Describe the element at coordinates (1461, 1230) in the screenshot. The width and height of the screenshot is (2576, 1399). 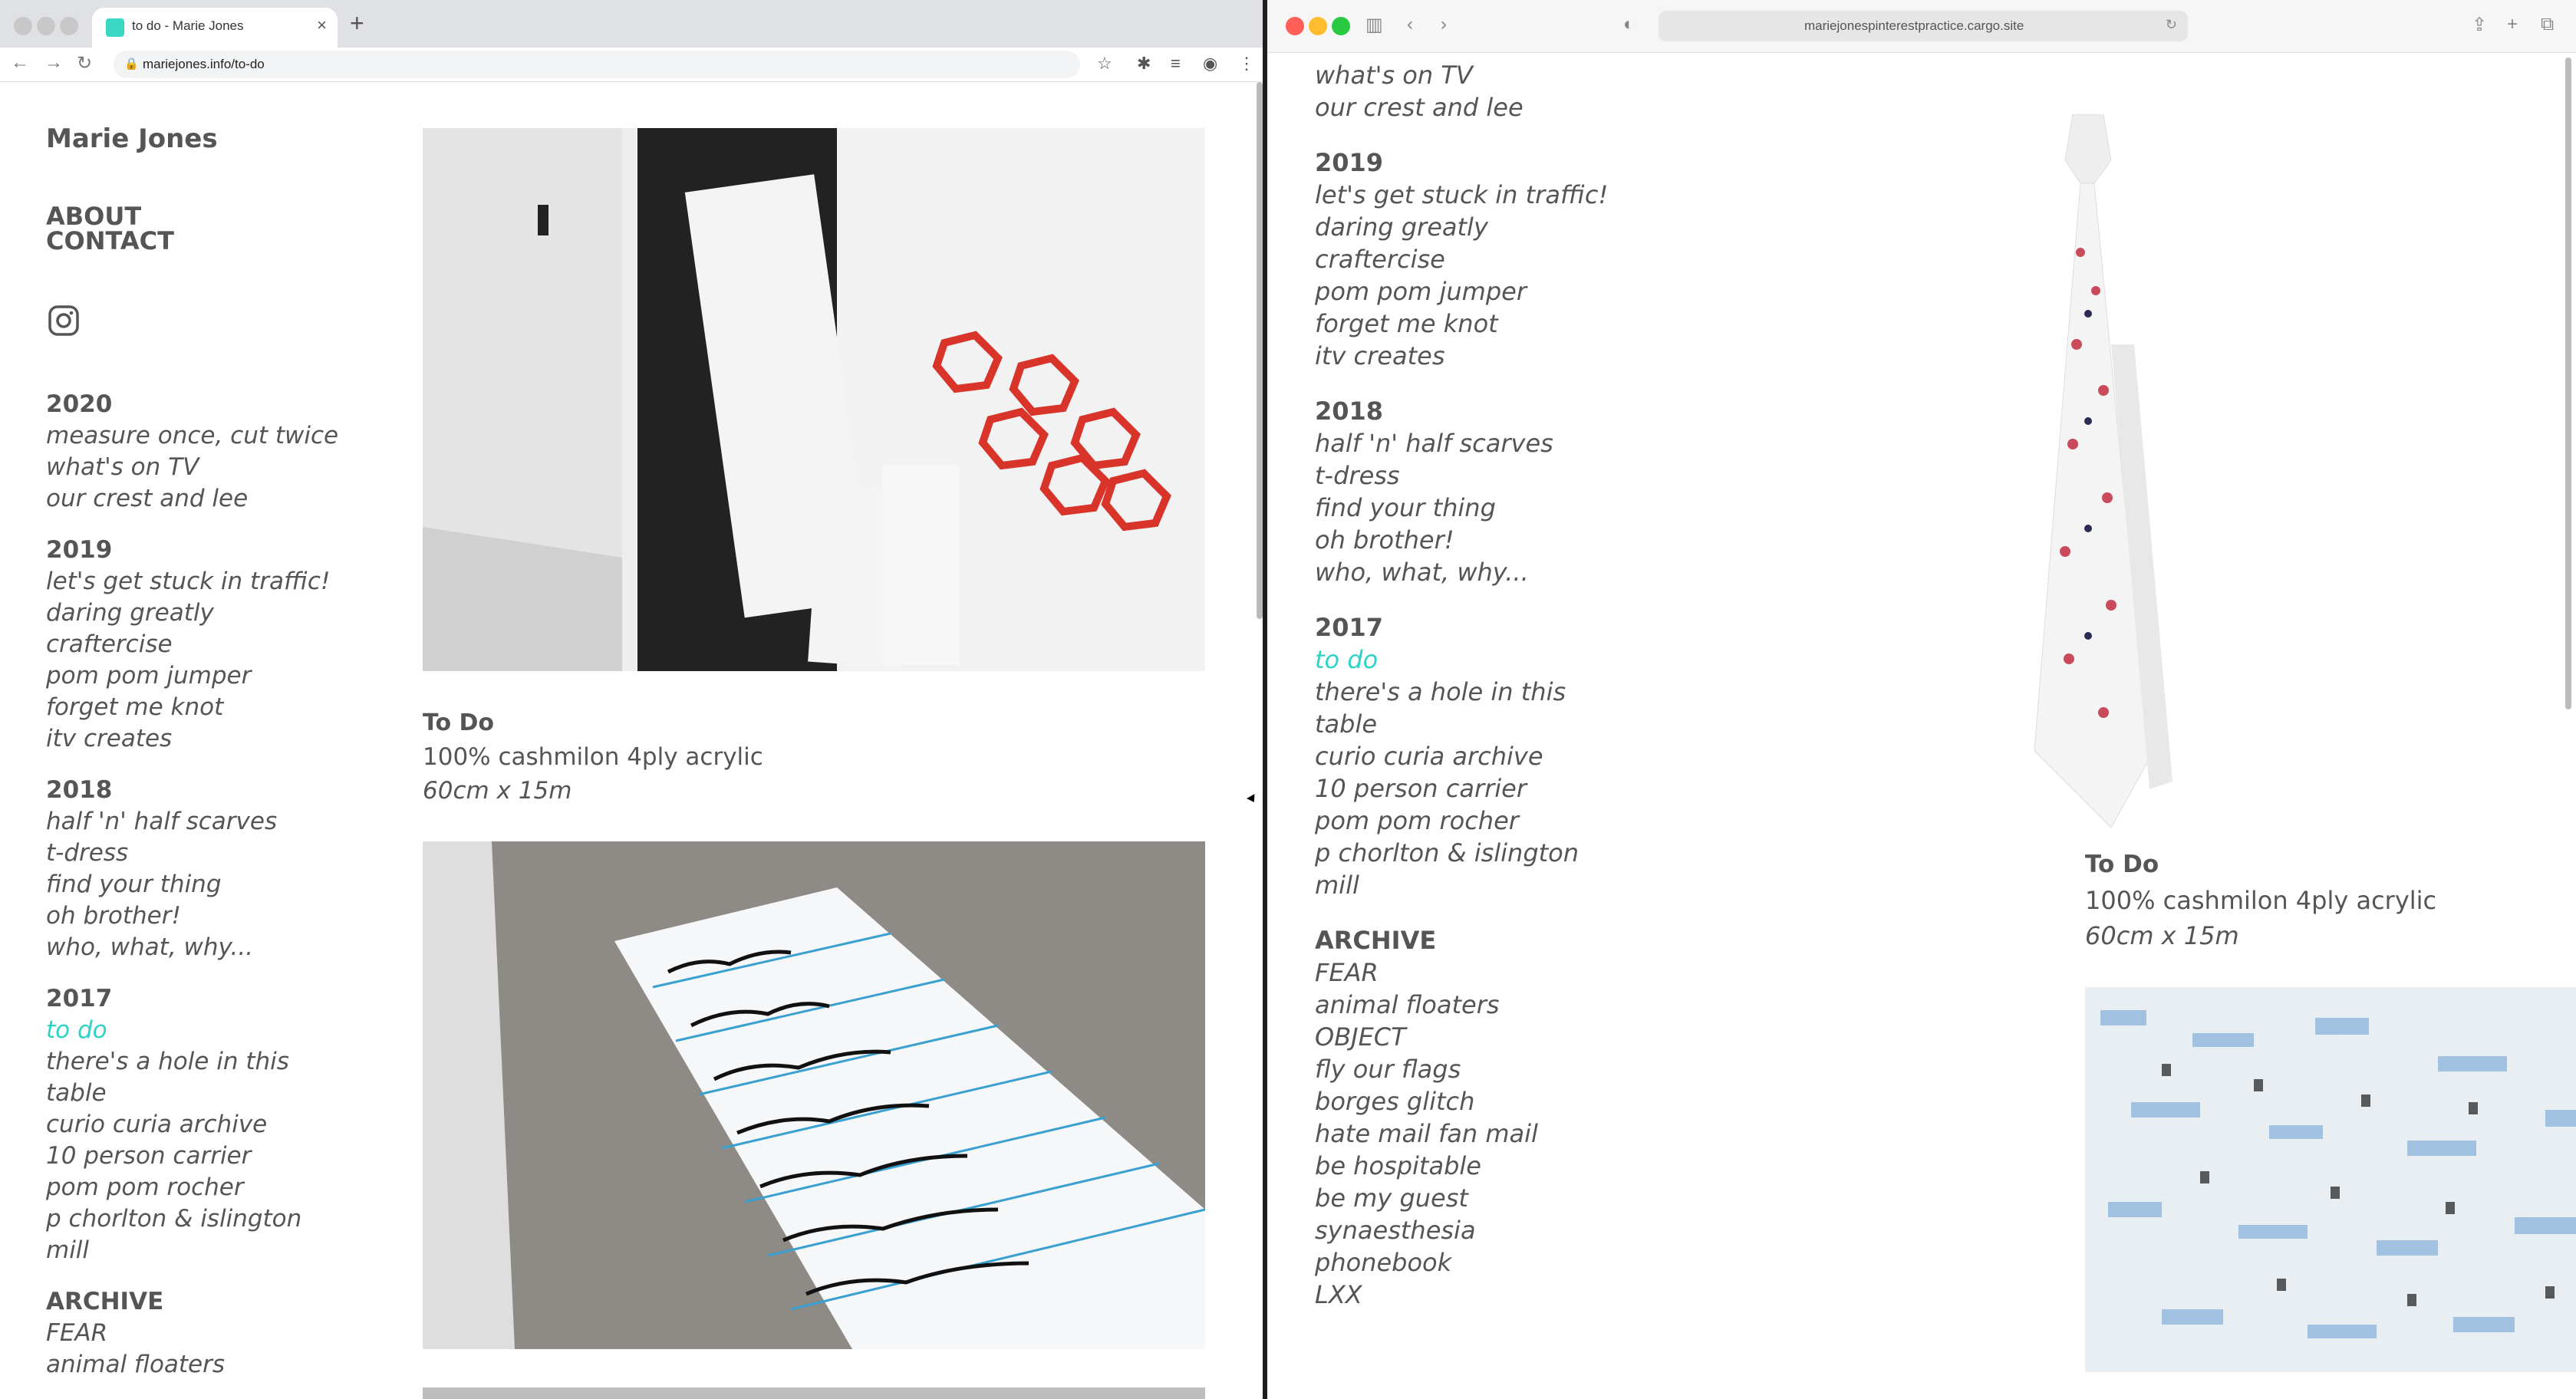
I see `archive-link: synaesthesia` at that location.